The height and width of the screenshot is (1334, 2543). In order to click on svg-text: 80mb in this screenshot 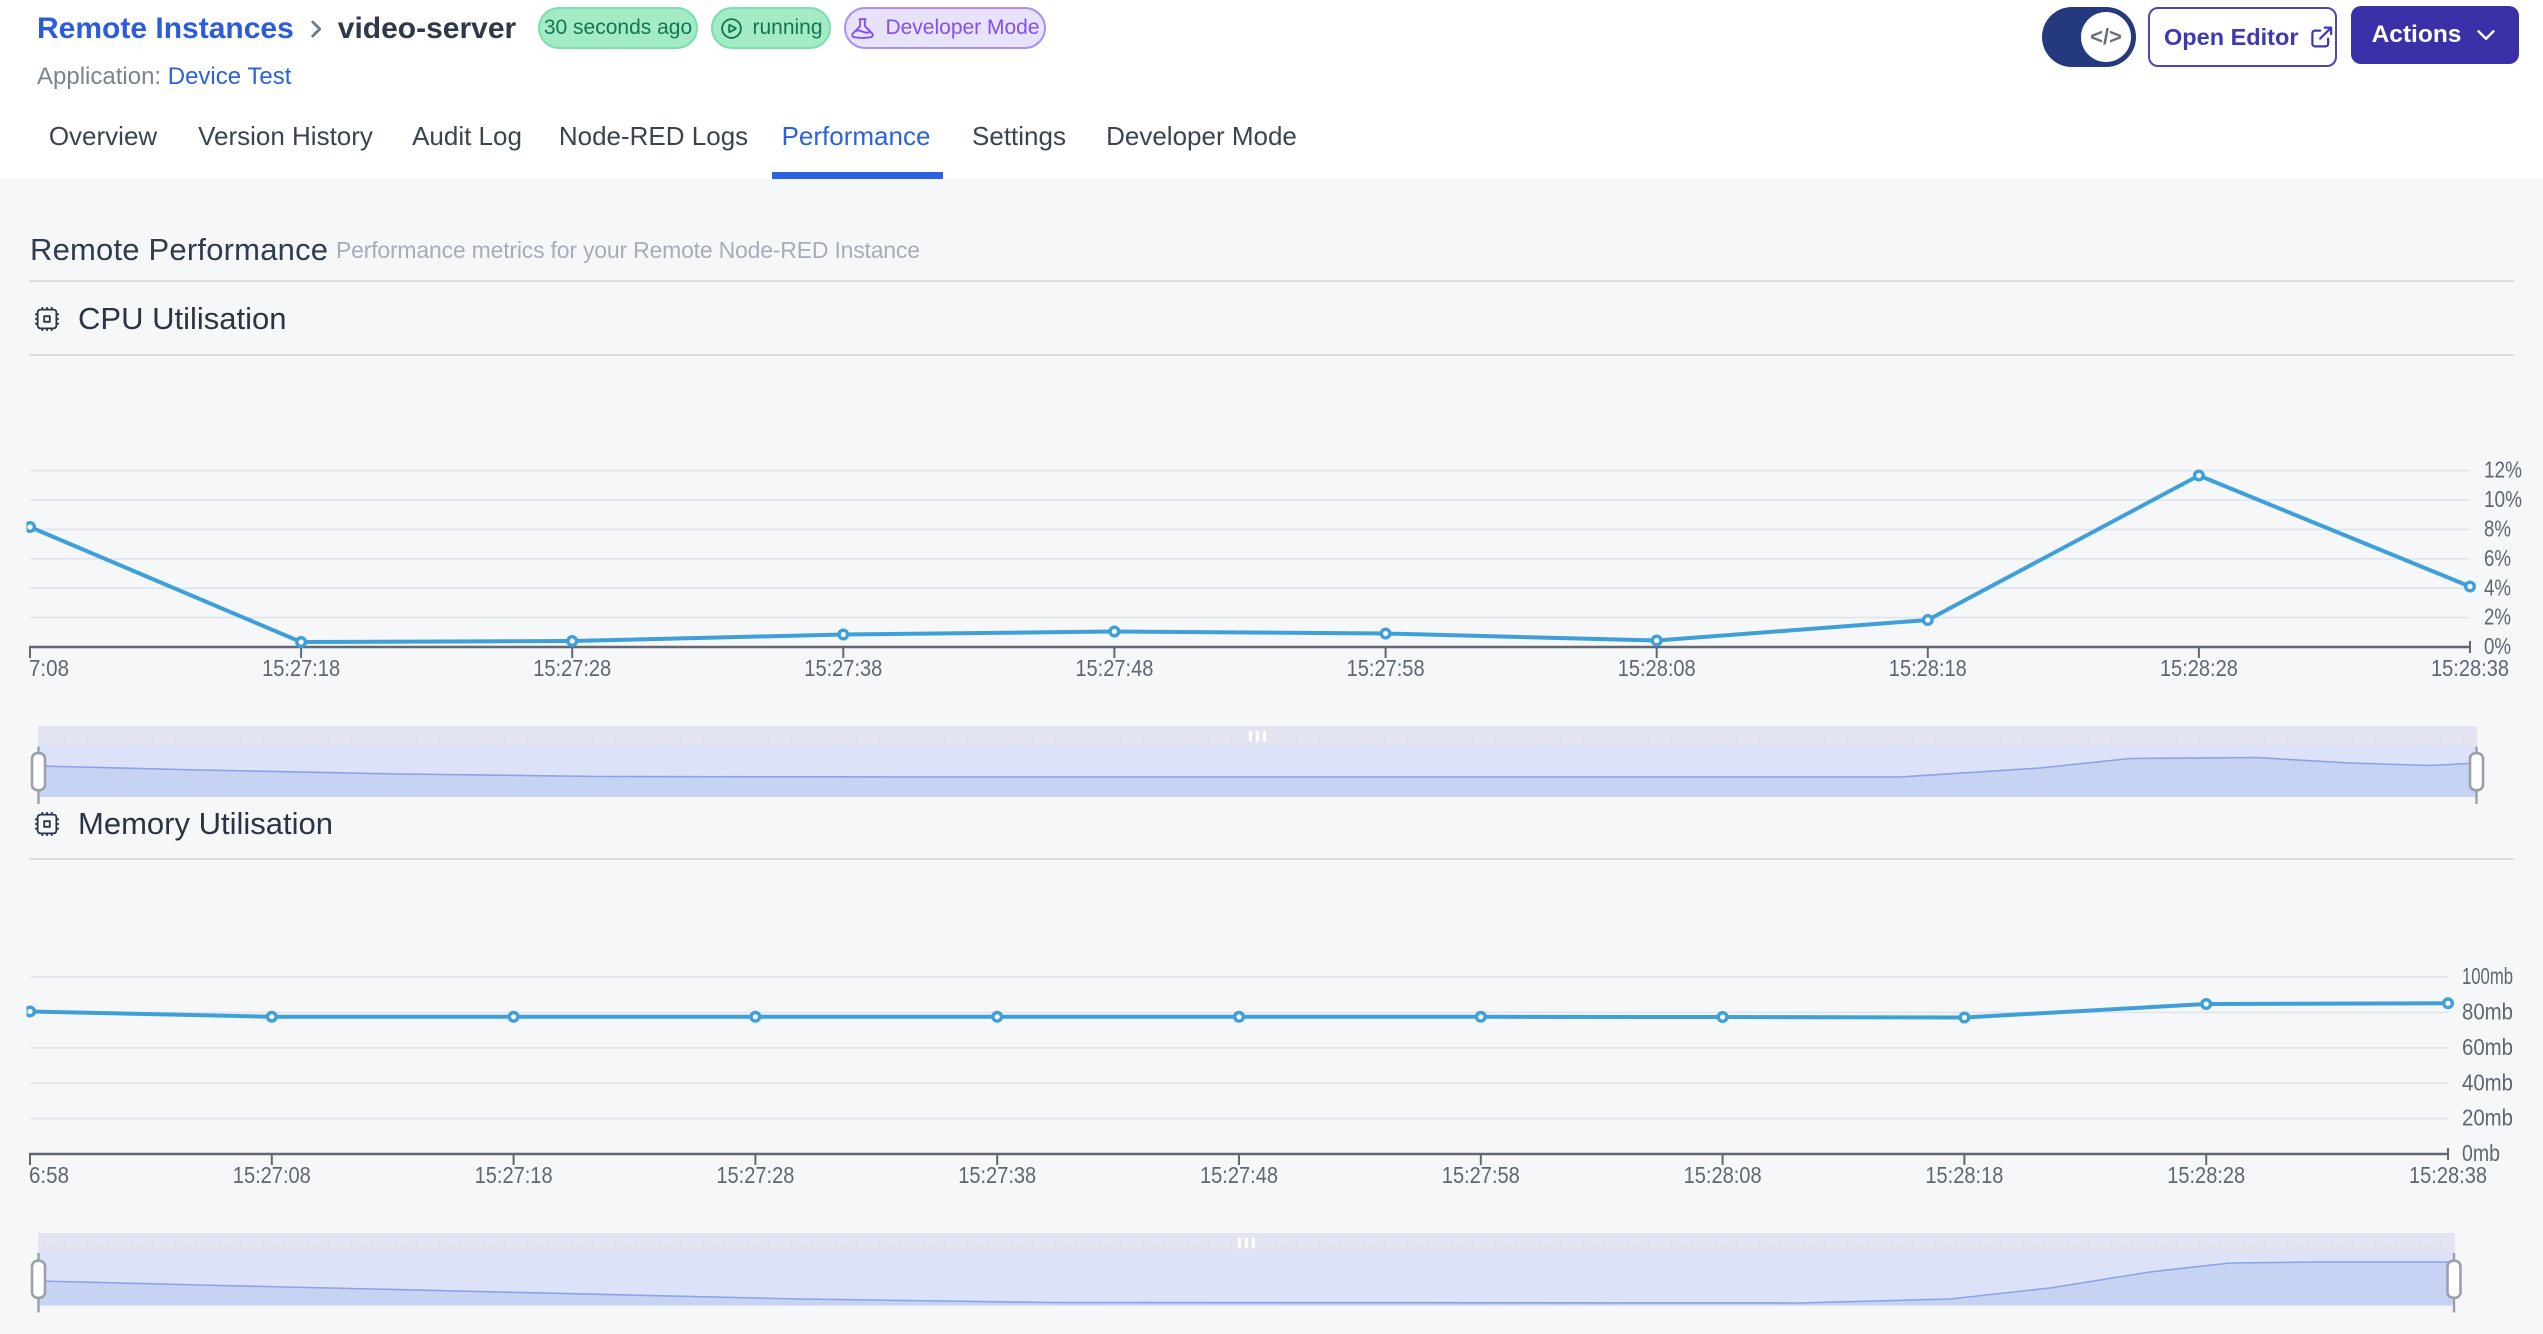, I will do `click(2487, 1011)`.